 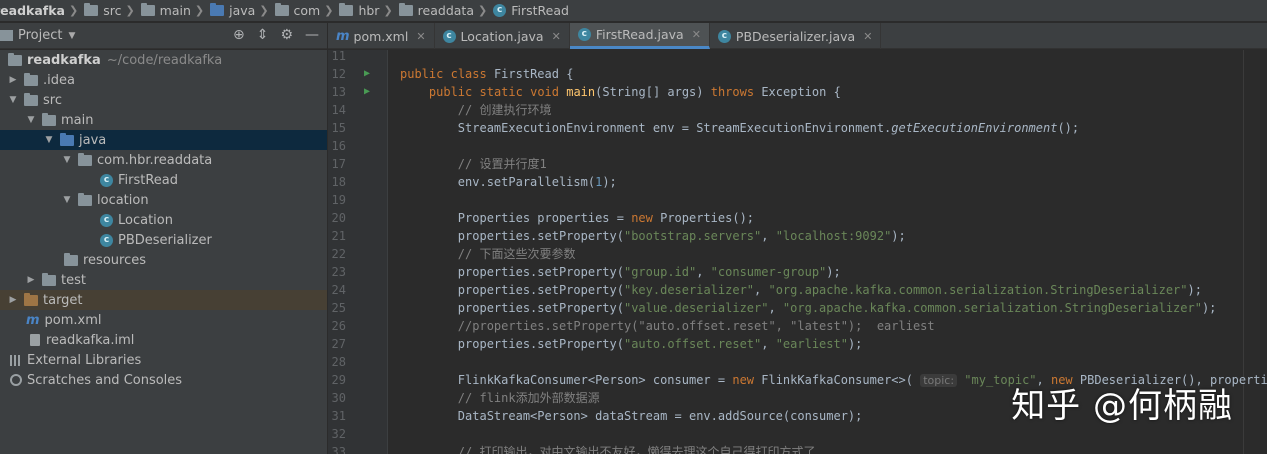 I want to click on collapse-all-icon: ⇕, so click(x=263, y=35).